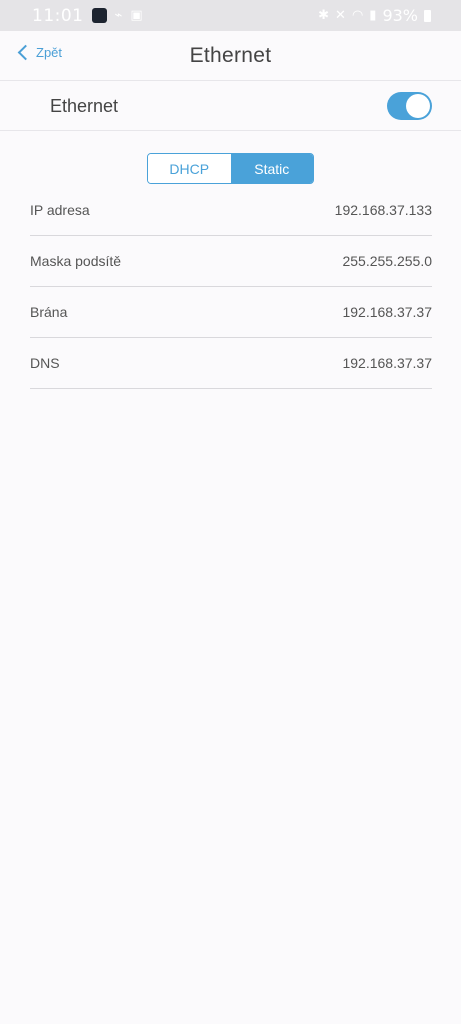 This screenshot has width=461, height=1024. Describe the element at coordinates (324, 15) in the screenshot. I see `bluetooth-icon: ✱` at that location.